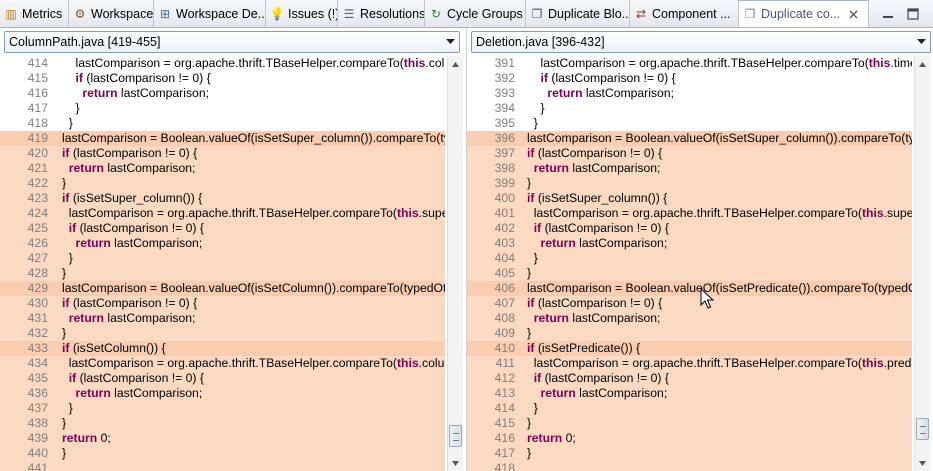  I want to click on line-number: 424, so click(37, 213).